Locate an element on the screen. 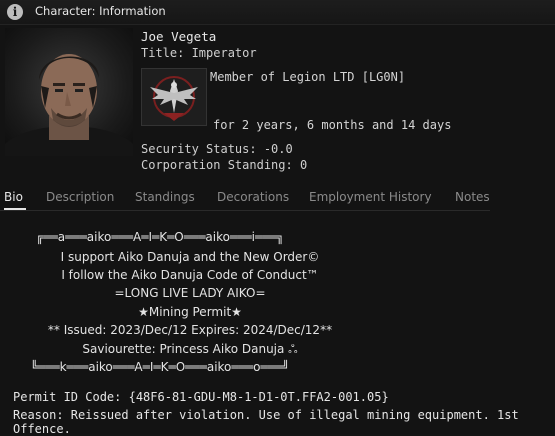 The width and height of the screenshot is (555, 436). tab-decorations: Decorations is located at coordinates (253, 197).